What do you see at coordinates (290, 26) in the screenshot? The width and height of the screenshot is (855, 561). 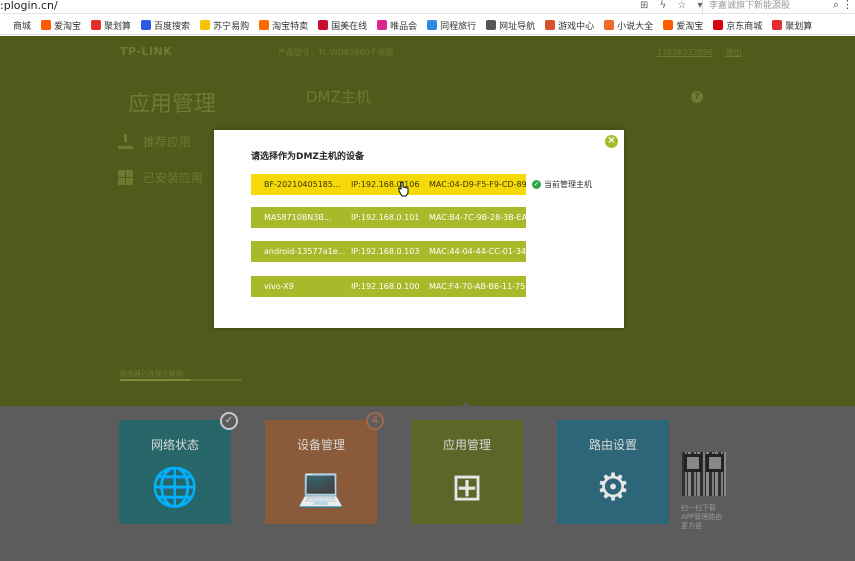 I see `bookmark-label: 淘宝特卖` at bounding box center [290, 26].